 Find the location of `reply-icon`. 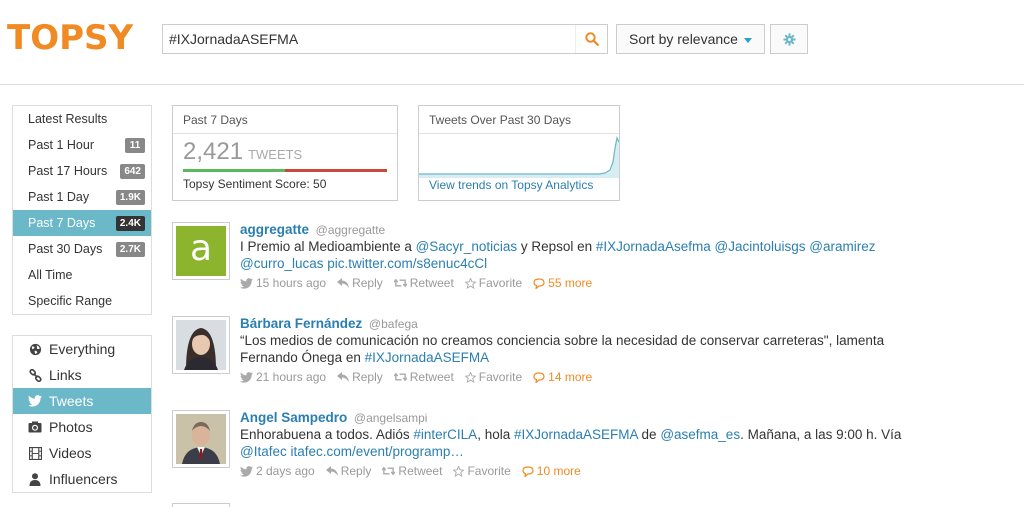

reply-icon is located at coordinates (343, 377).